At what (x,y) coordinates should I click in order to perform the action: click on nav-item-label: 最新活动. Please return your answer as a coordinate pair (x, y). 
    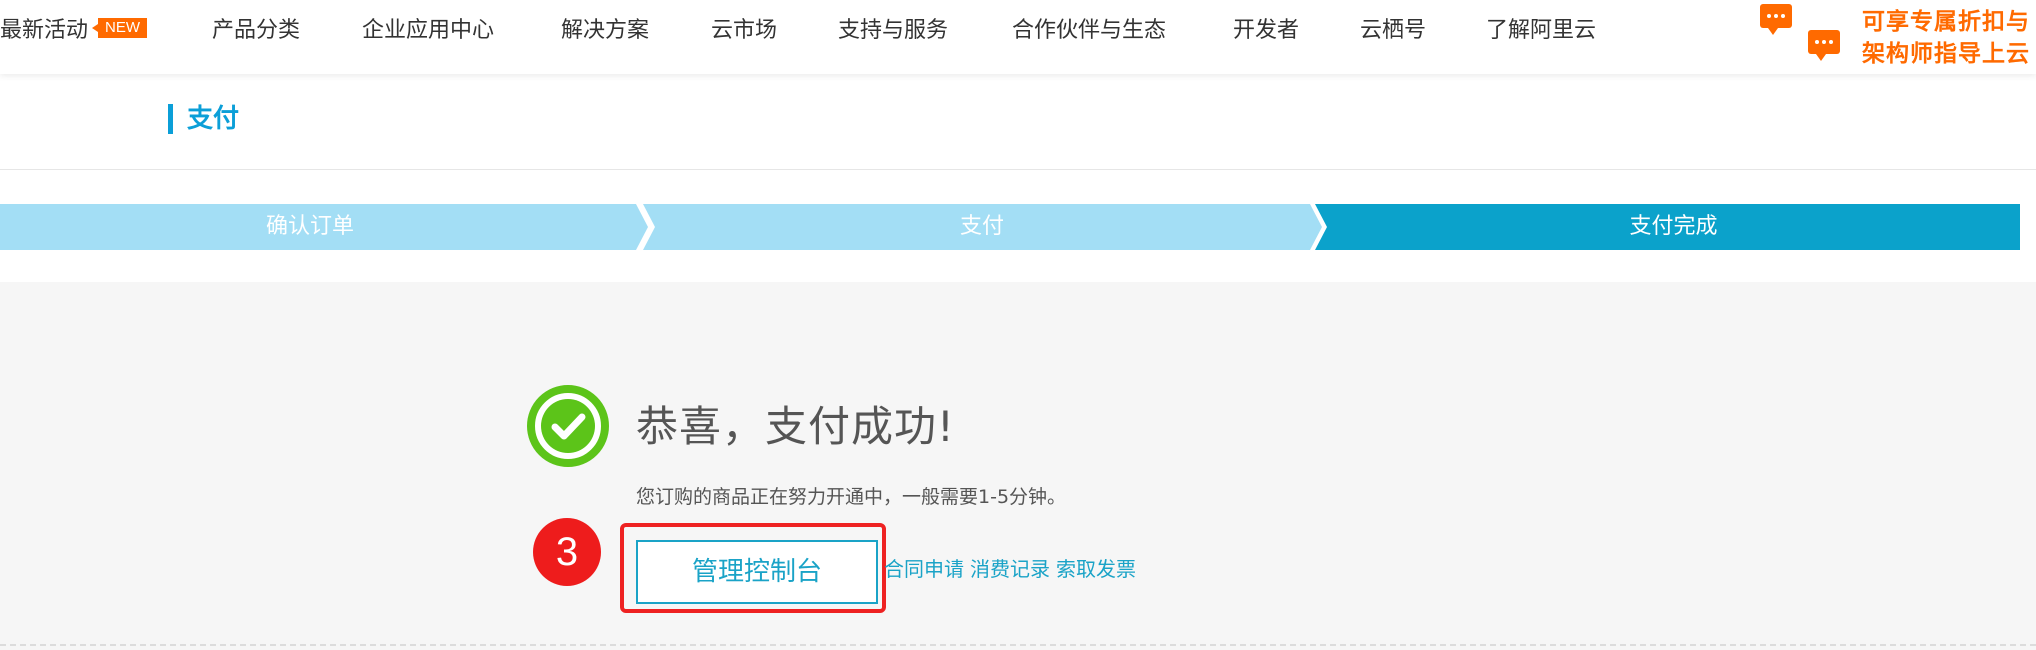
    Looking at the image, I should click on (44, 30).